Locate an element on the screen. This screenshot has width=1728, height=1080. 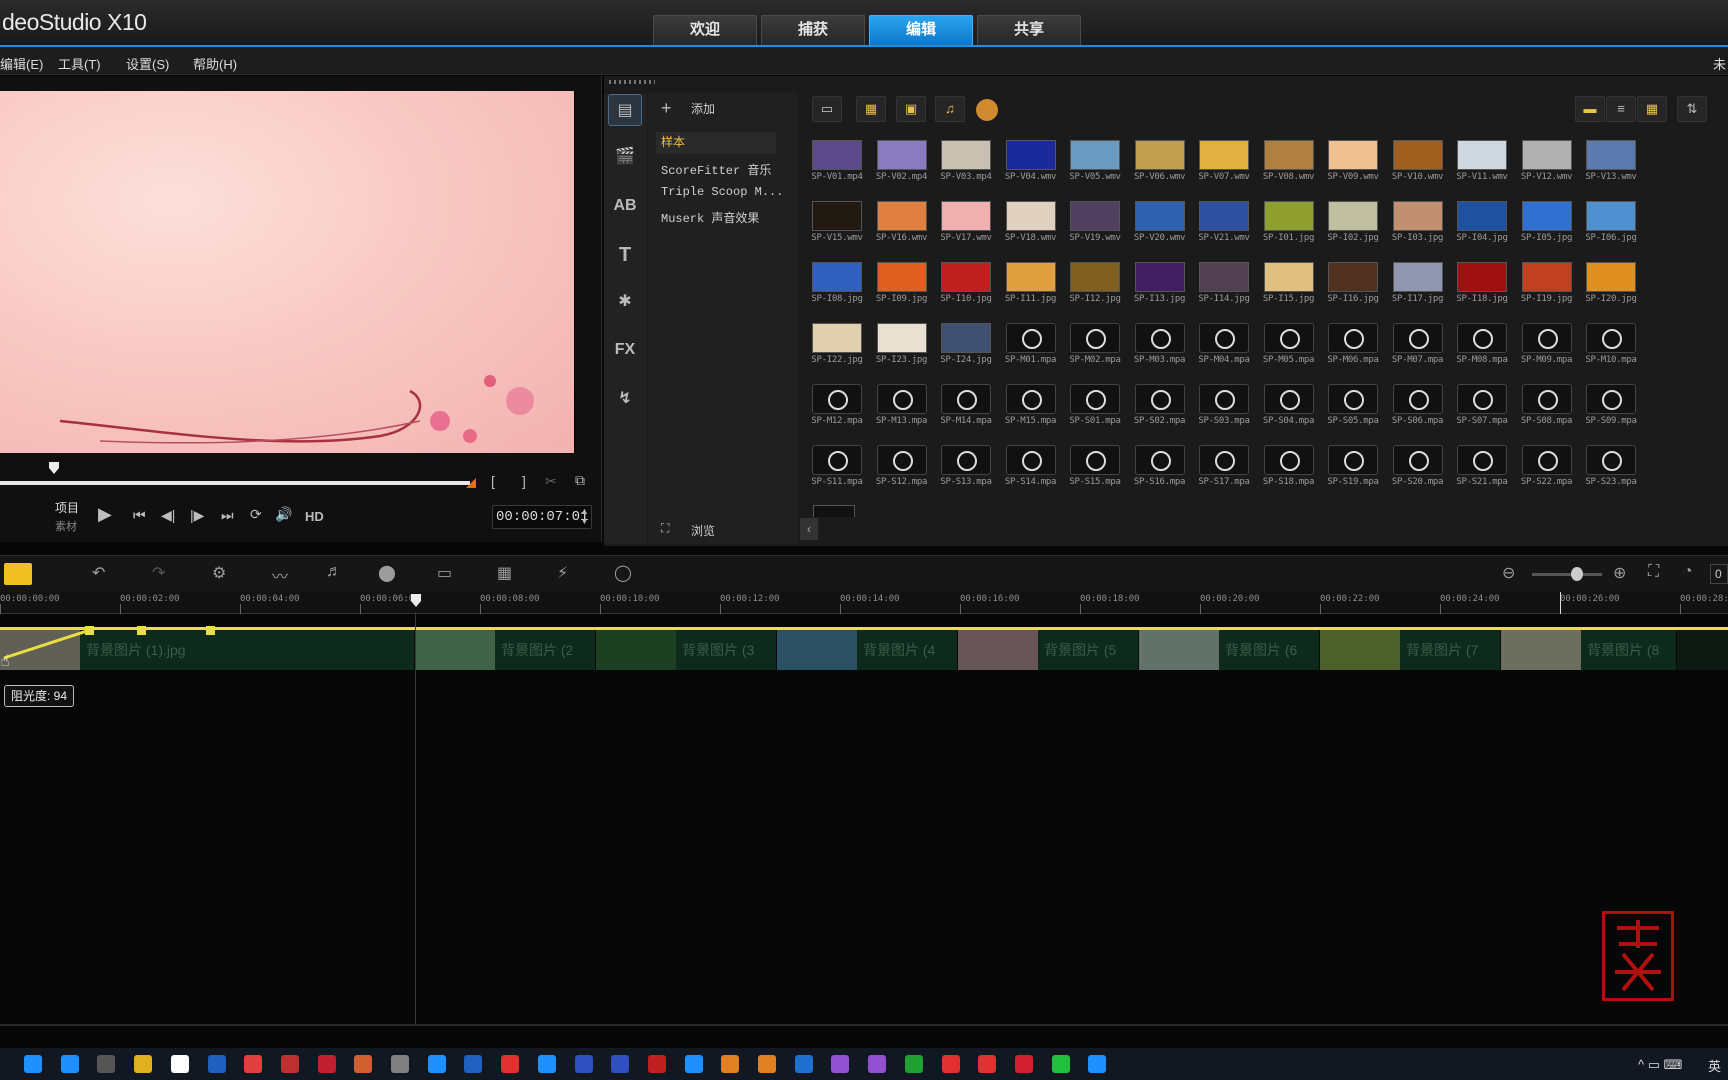
library-thumbnail: SP-S01.mpa is located at coordinates (1095, 408).